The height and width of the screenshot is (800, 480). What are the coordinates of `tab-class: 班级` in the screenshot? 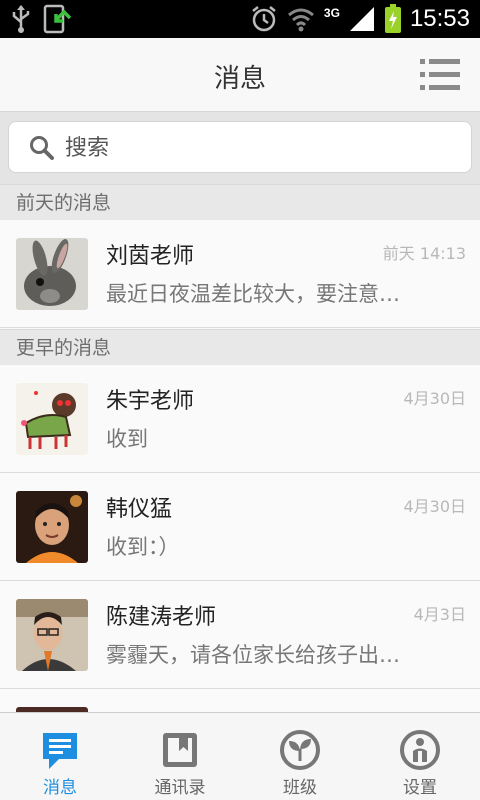 It's located at (300, 756).